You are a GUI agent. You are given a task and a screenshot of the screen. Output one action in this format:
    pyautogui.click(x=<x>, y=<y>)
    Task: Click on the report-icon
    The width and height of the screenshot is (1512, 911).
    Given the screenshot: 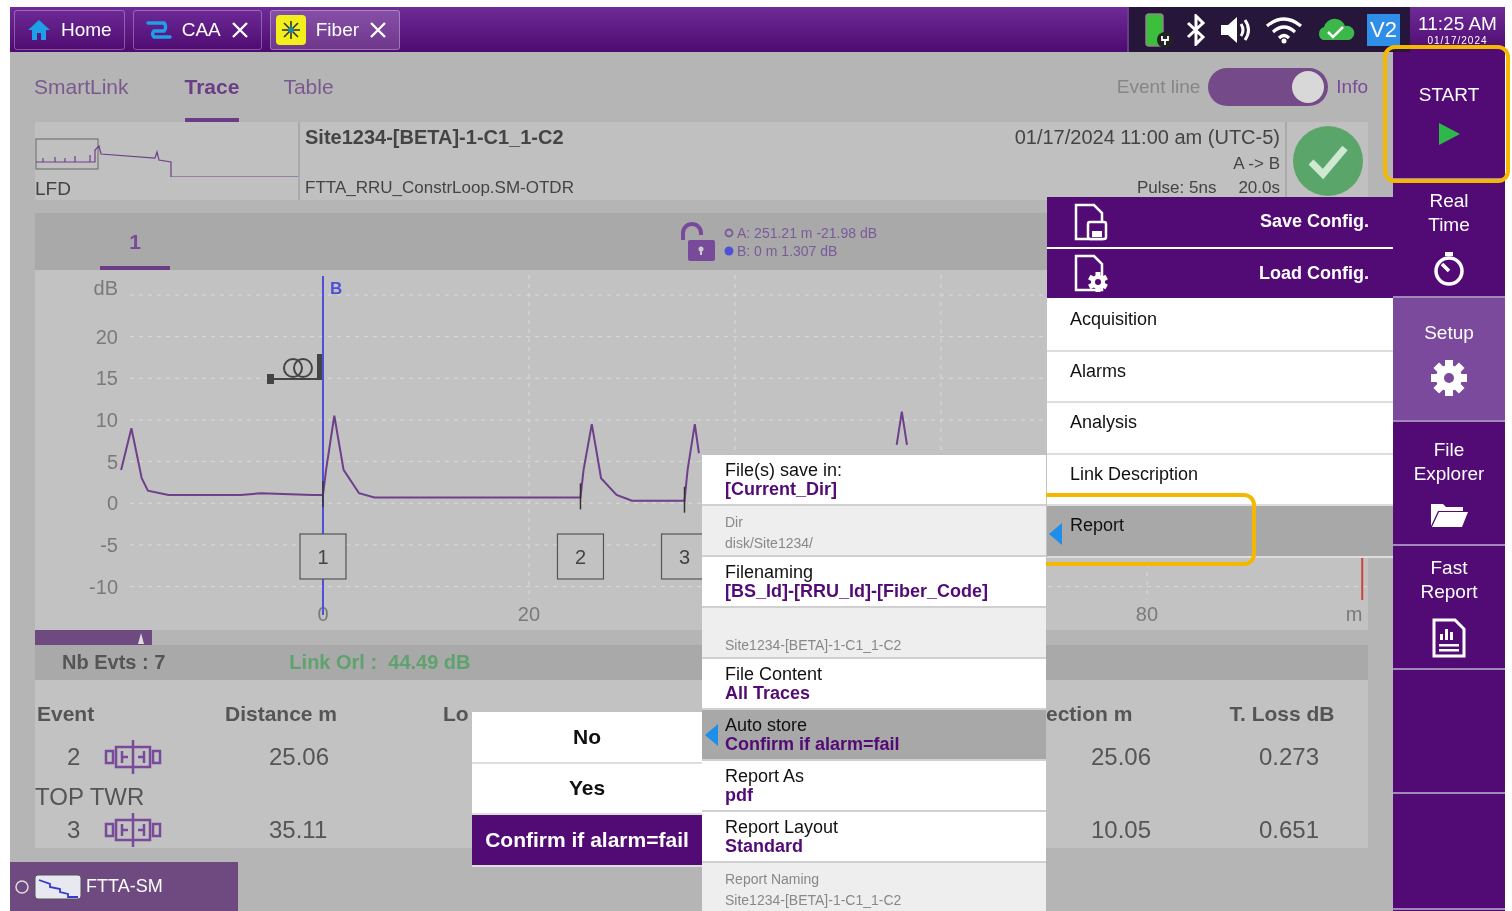 What is the action you would take?
    pyautogui.click(x=1449, y=638)
    